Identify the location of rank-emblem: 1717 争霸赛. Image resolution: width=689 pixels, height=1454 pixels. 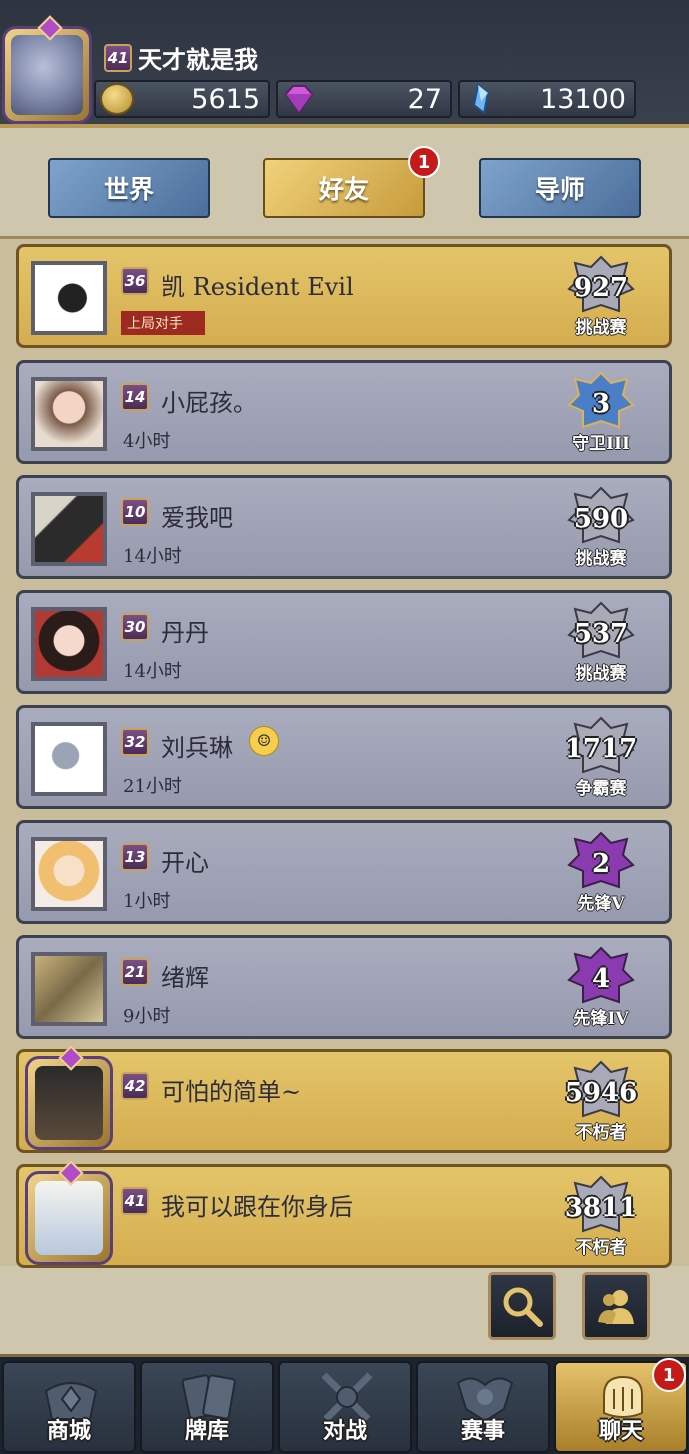
(601, 760).